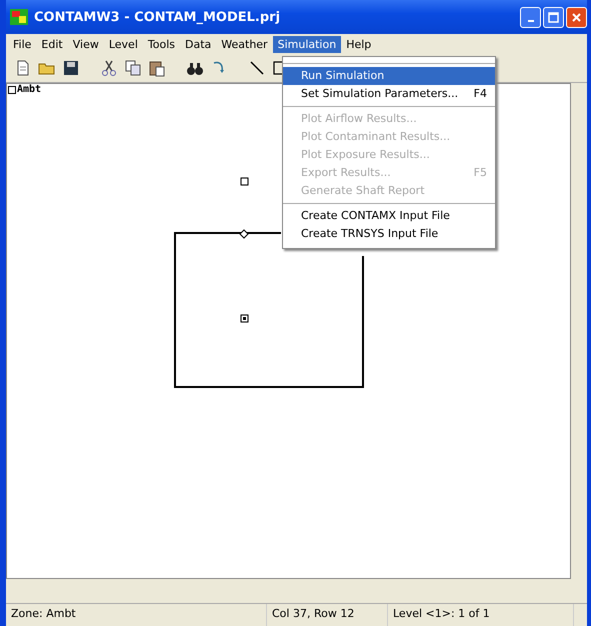 The height and width of the screenshot is (626, 591). I want to click on level-marker-icon, so click(12, 90).